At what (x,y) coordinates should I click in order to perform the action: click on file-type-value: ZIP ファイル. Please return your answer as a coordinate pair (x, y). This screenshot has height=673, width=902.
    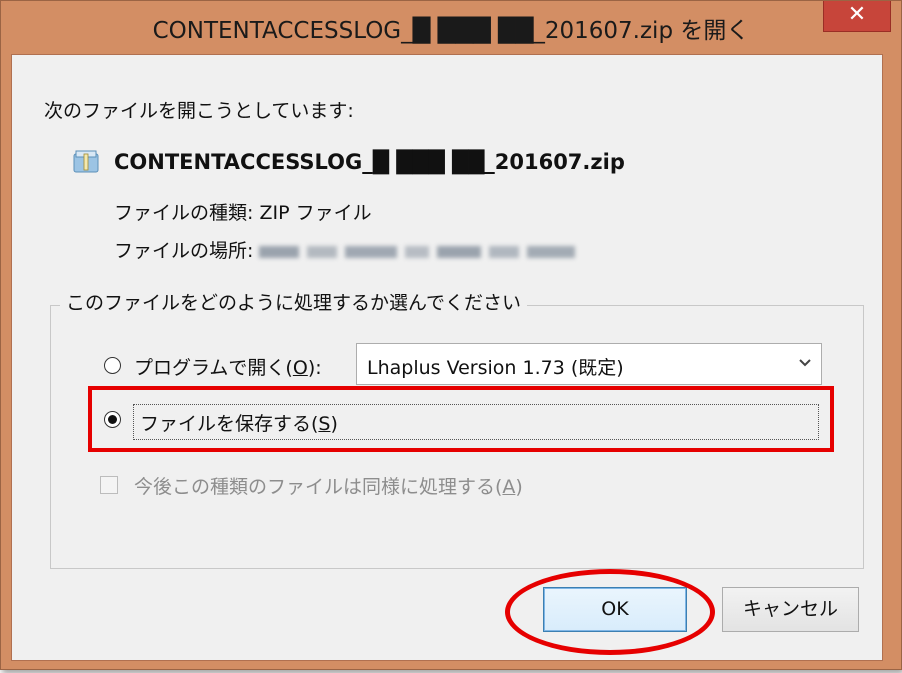
    Looking at the image, I should click on (315, 213).